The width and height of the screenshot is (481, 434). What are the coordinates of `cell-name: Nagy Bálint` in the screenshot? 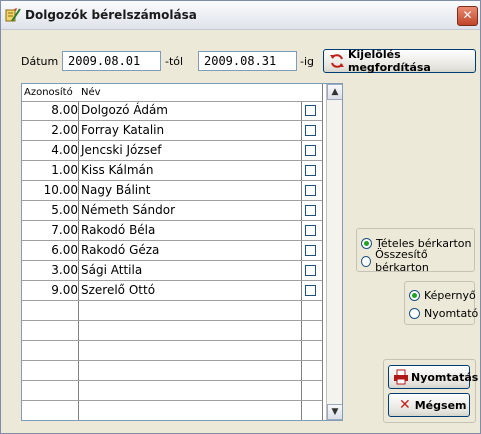 It's located at (116, 190).